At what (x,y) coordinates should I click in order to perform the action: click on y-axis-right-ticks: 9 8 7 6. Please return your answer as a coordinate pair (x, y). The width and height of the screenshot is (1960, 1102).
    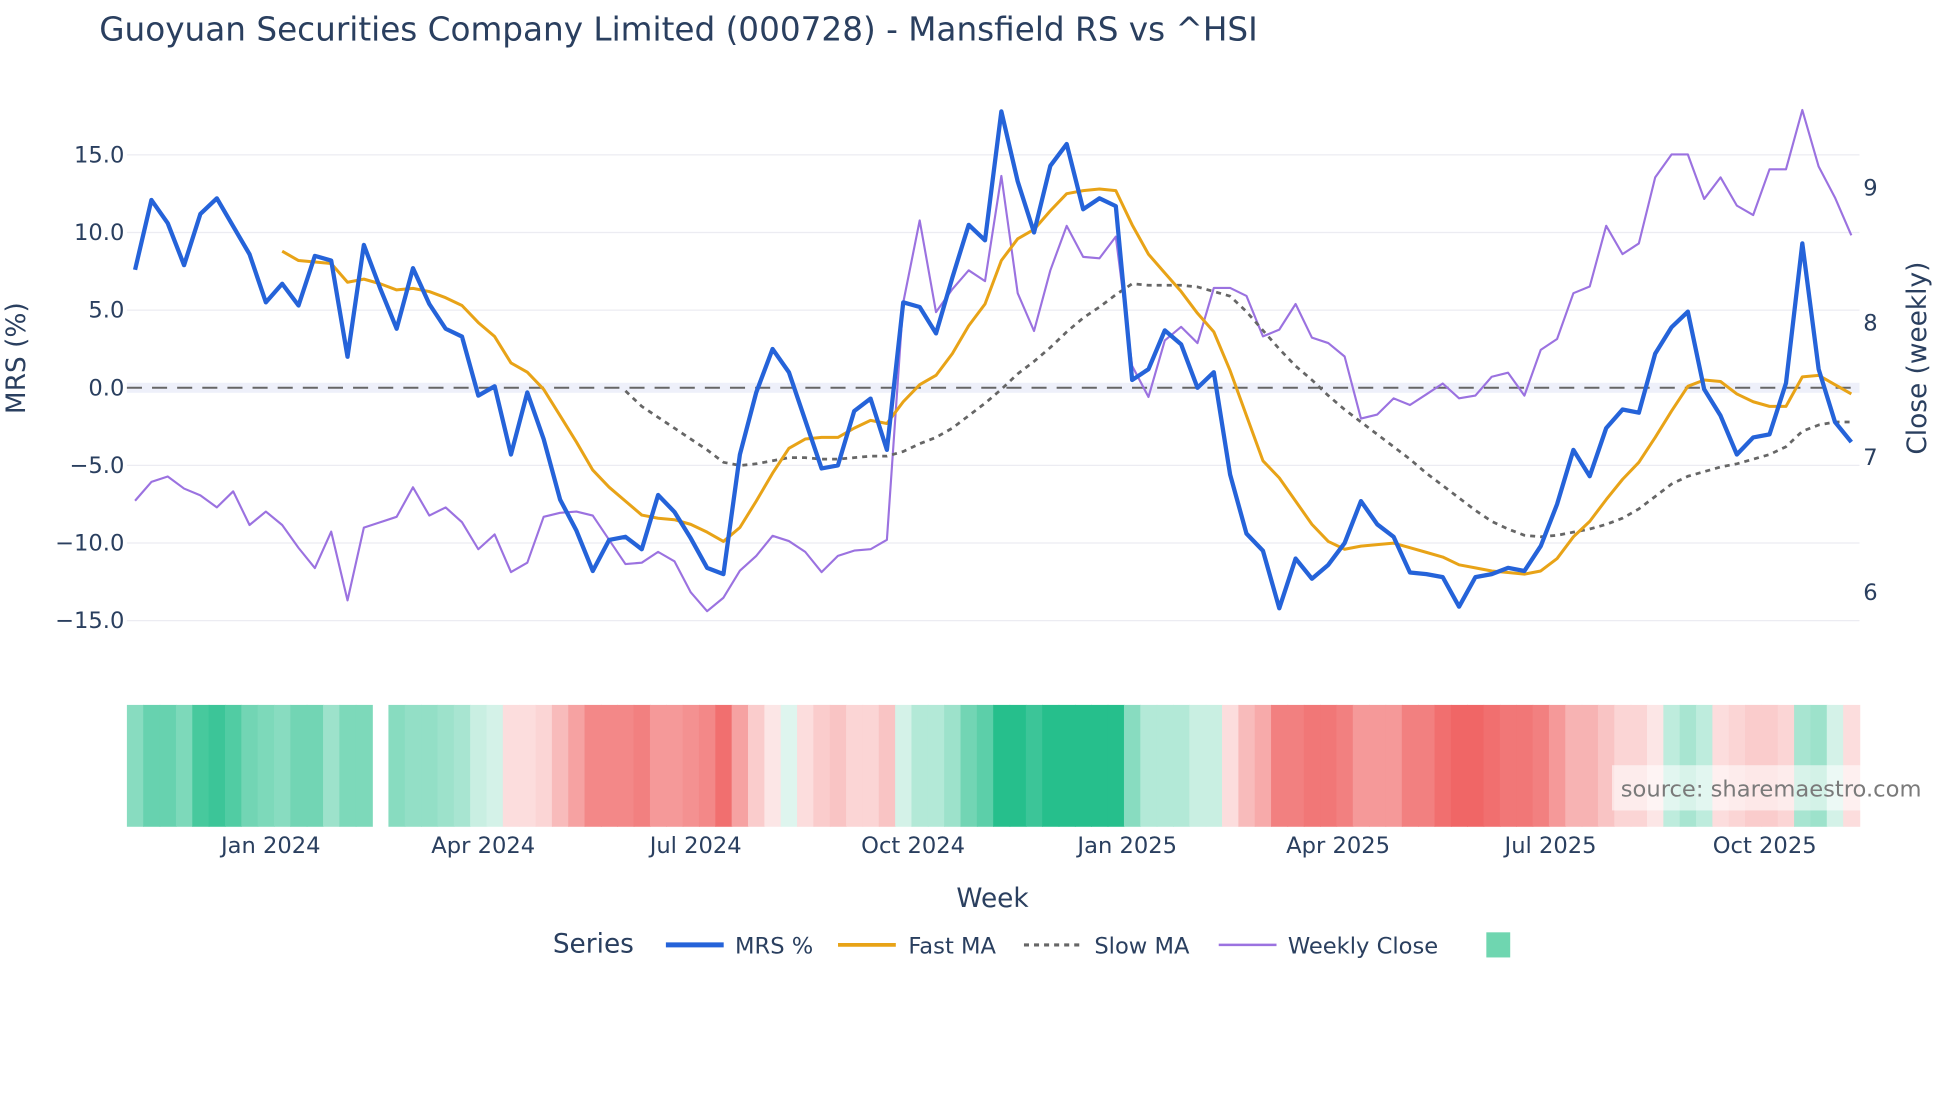
    Looking at the image, I should click on (1870, 391).